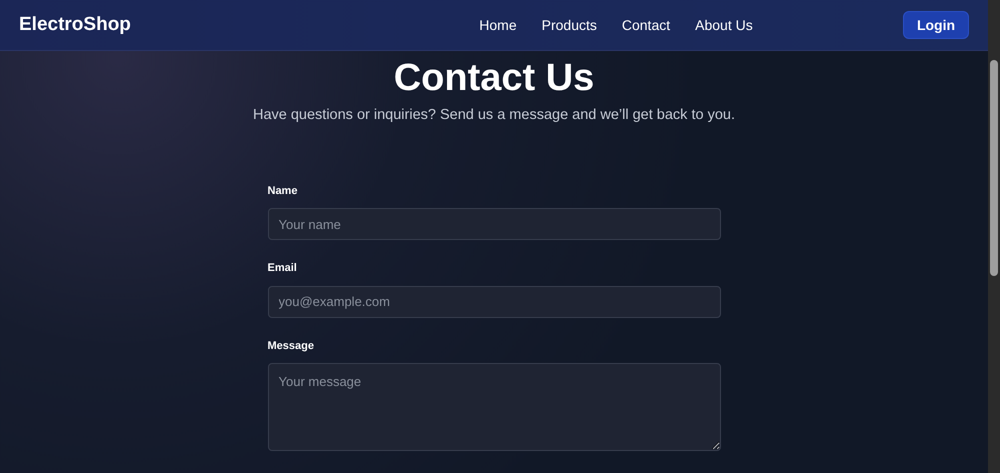 The height and width of the screenshot is (473, 1000). What do you see at coordinates (189, 25) in the screenshot?
I see `brand-logo: ElectroShop` at bounding box center [189, 25].